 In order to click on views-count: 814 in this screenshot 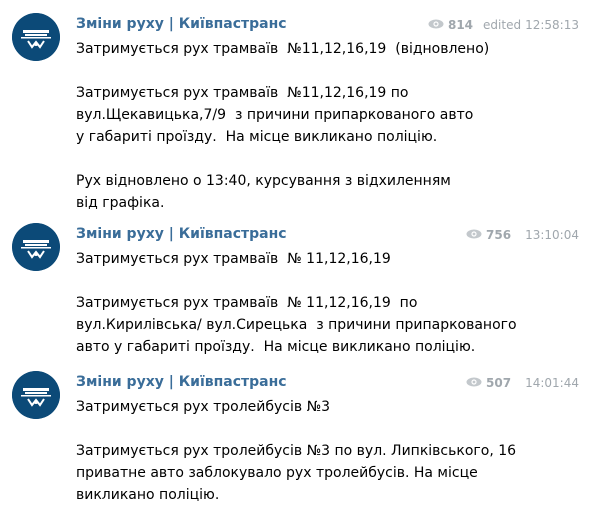, I will do `click(460, 25)`.